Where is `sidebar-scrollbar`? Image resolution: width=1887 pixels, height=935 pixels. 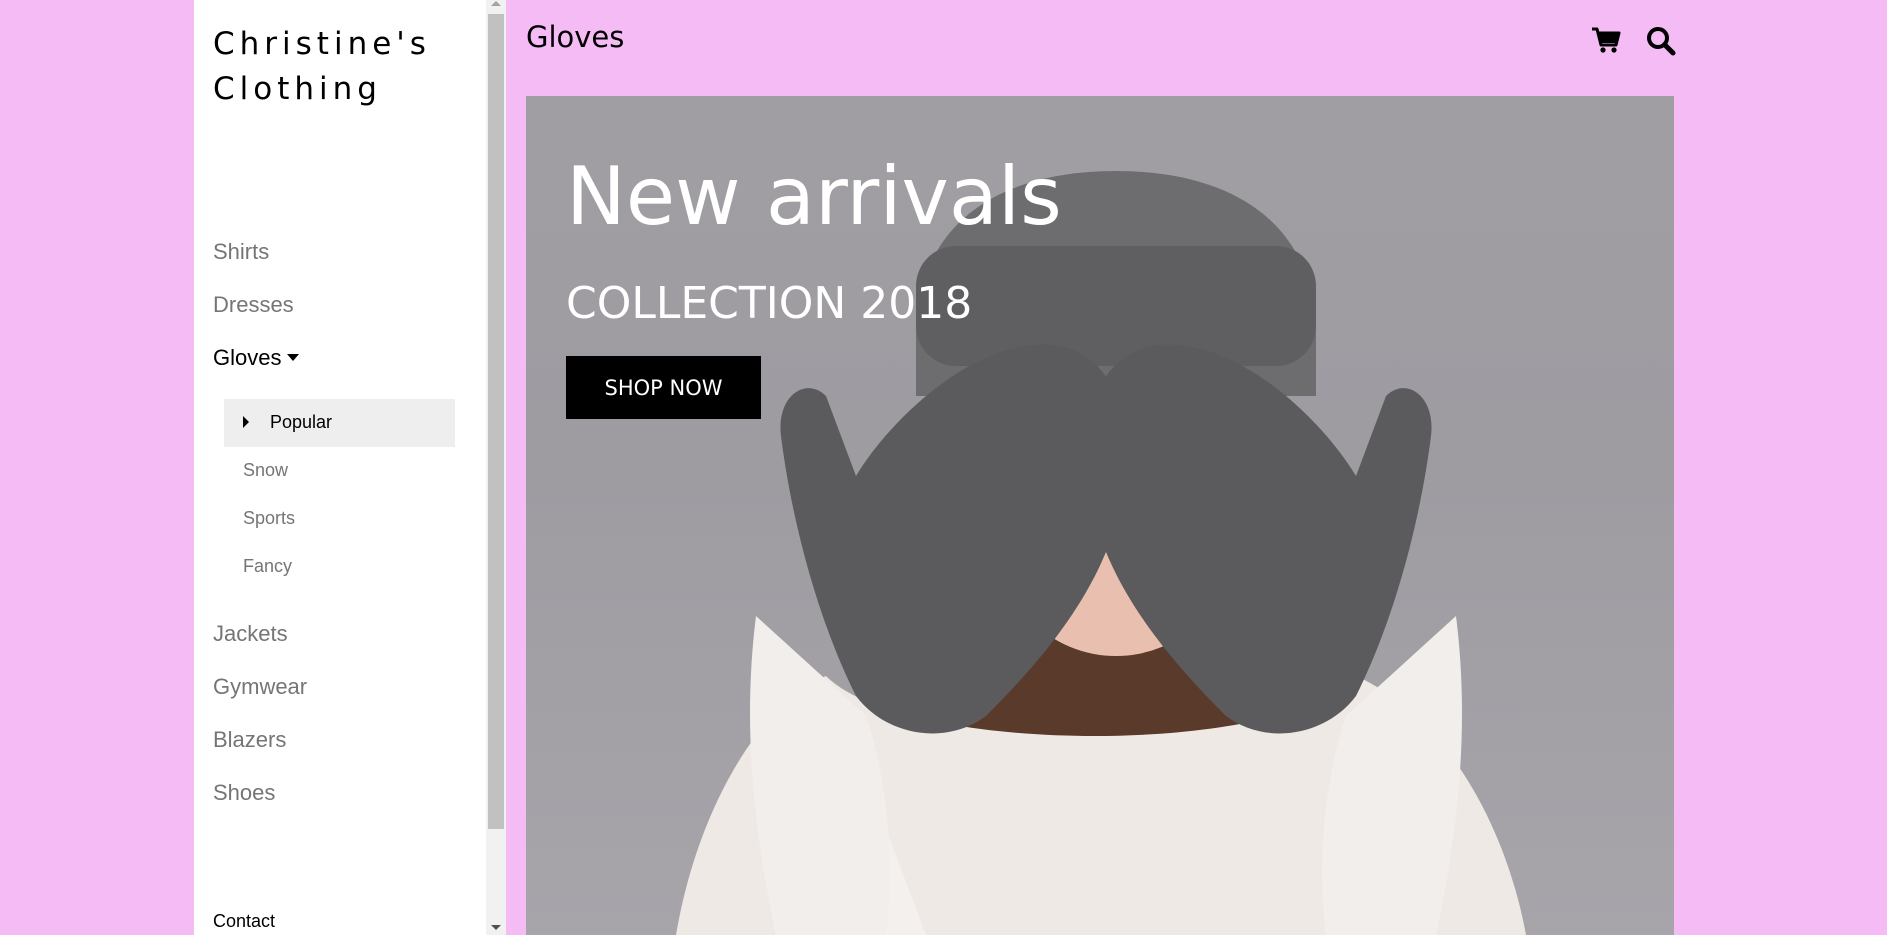
sidebar-scrollbar is located at coordinates (496, 467).